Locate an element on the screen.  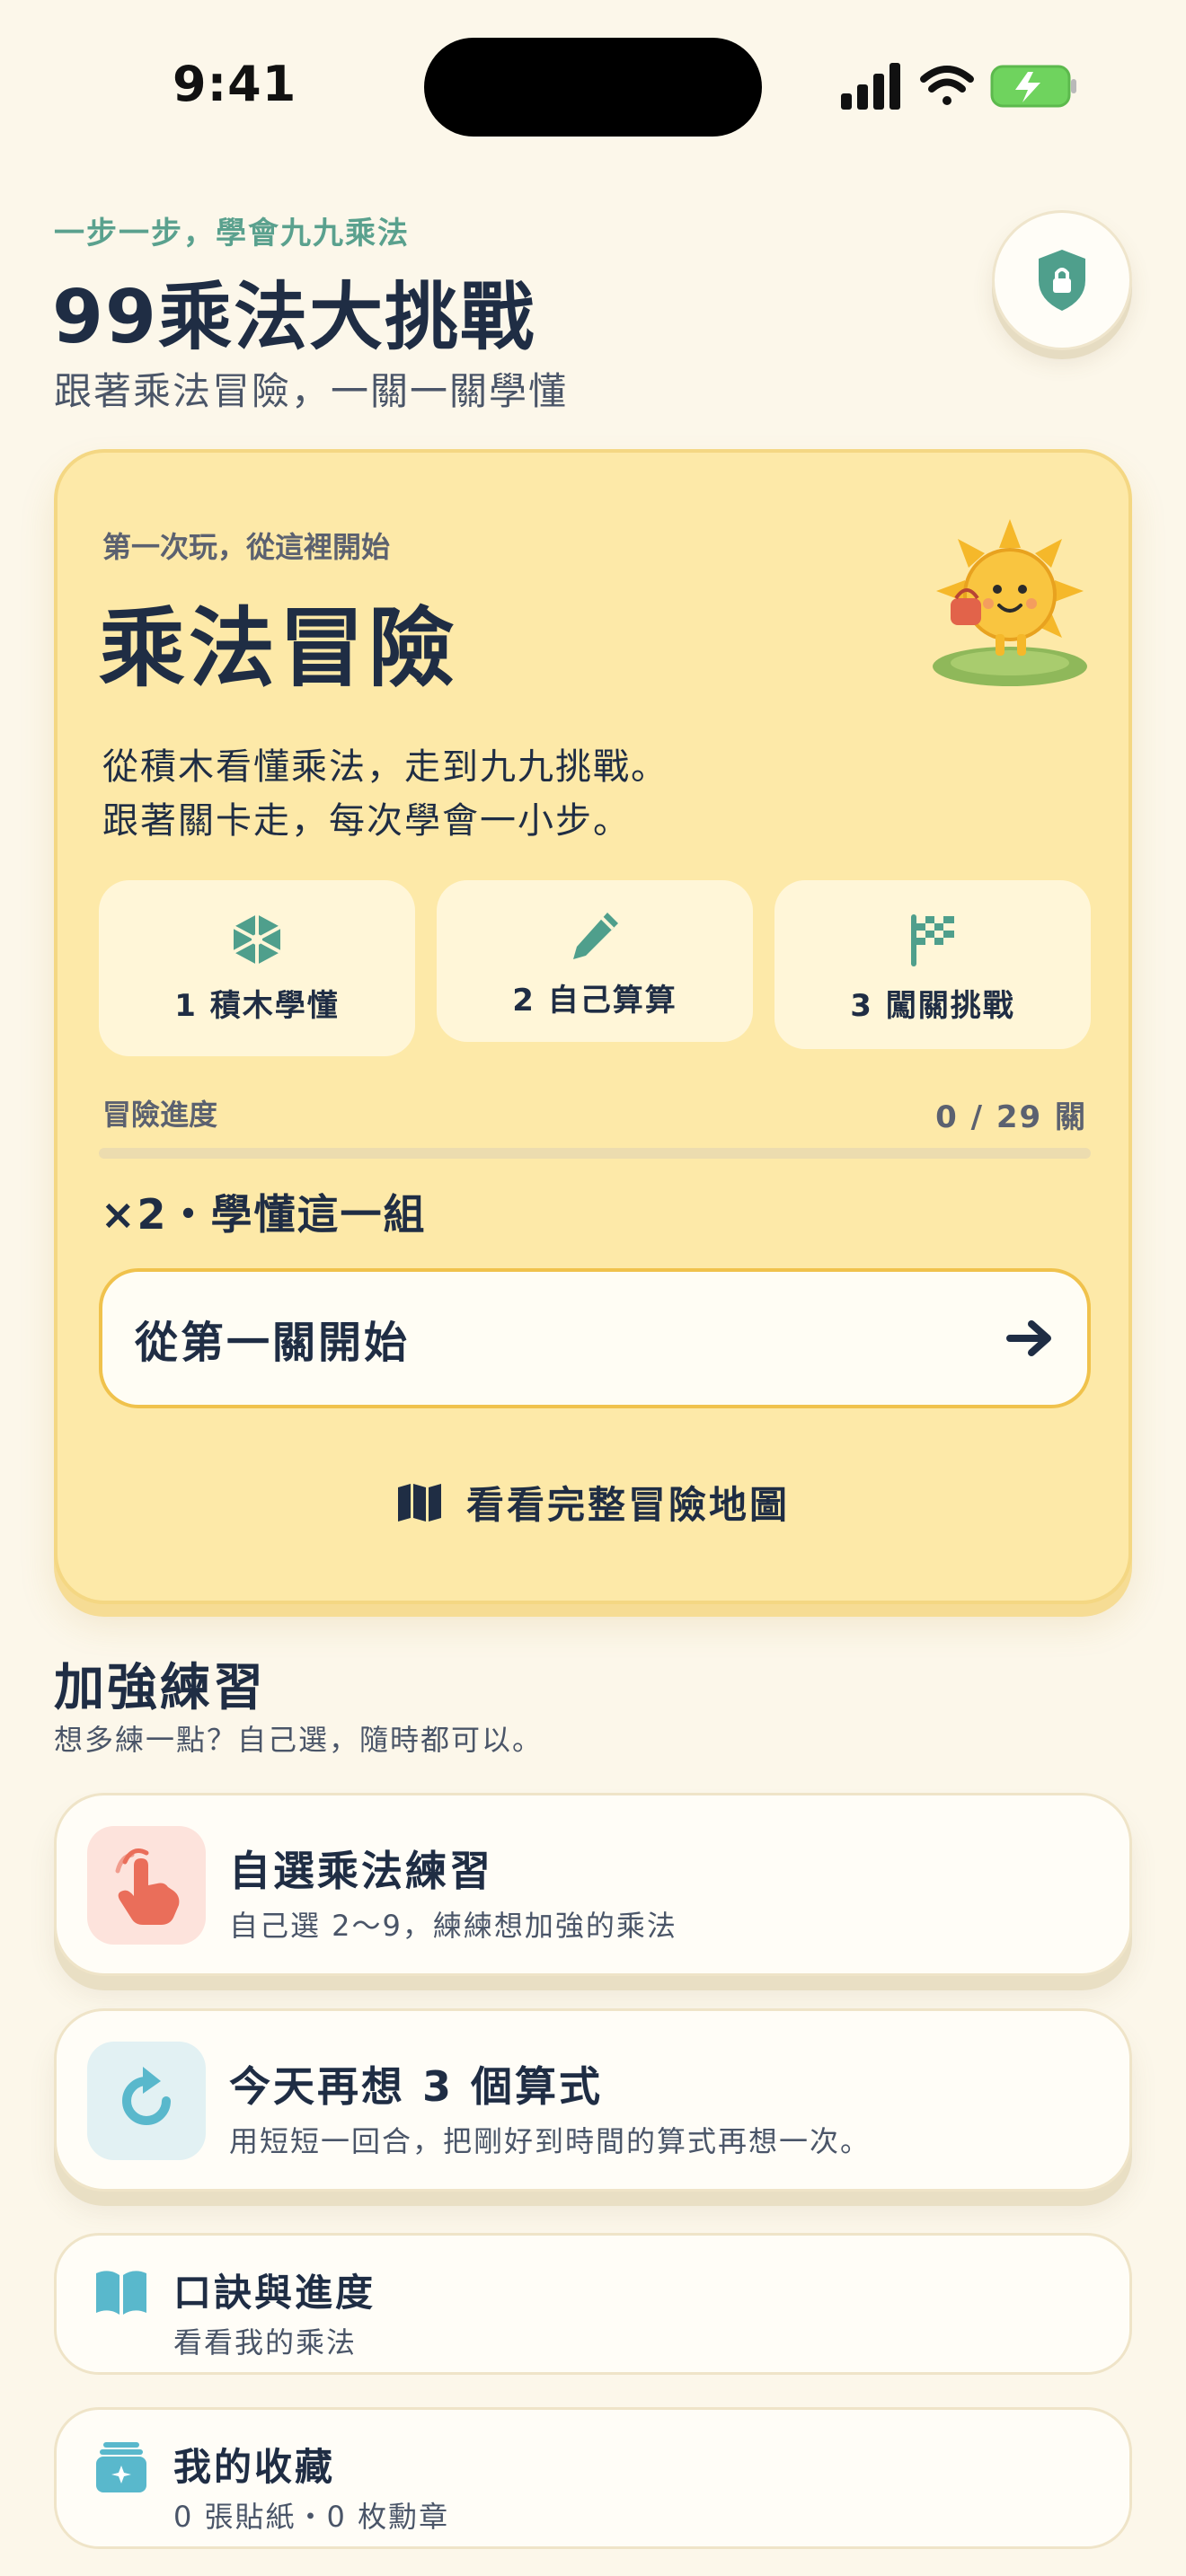
cube-icon is located at coordinates (257, 939).